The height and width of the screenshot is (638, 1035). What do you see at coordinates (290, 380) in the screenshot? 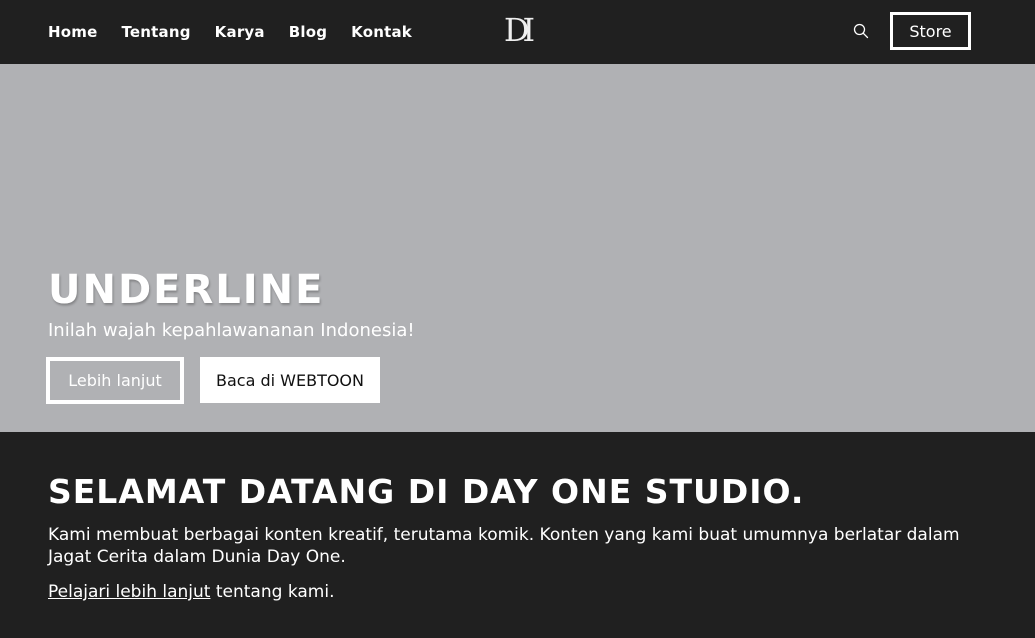
I see `read-on-webtoon-button: Baca di WEBTOON` at bounding box center [290, 380].